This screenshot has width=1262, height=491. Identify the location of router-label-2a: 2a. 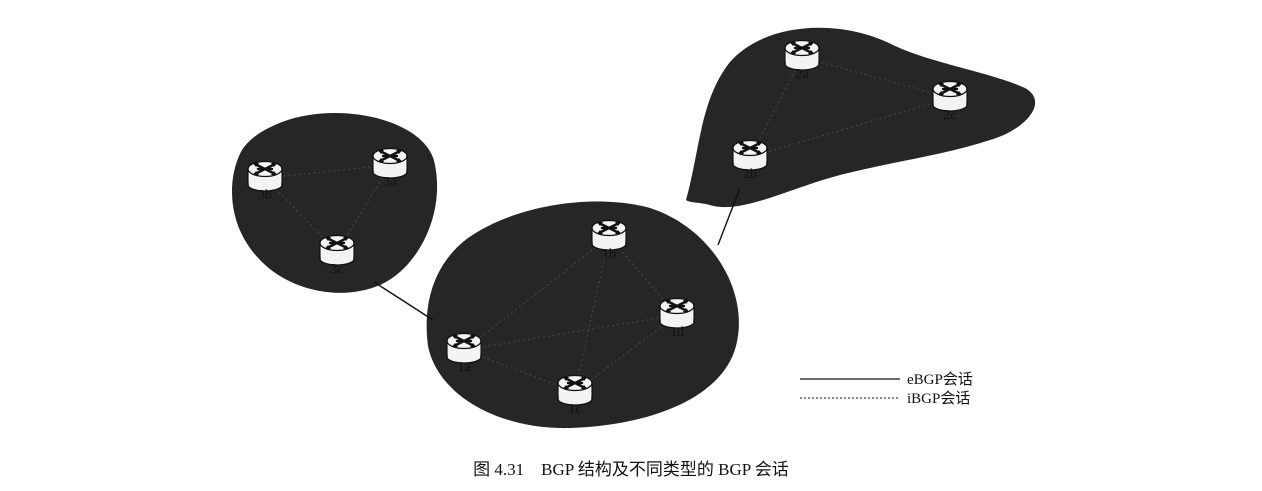
(802, 74).